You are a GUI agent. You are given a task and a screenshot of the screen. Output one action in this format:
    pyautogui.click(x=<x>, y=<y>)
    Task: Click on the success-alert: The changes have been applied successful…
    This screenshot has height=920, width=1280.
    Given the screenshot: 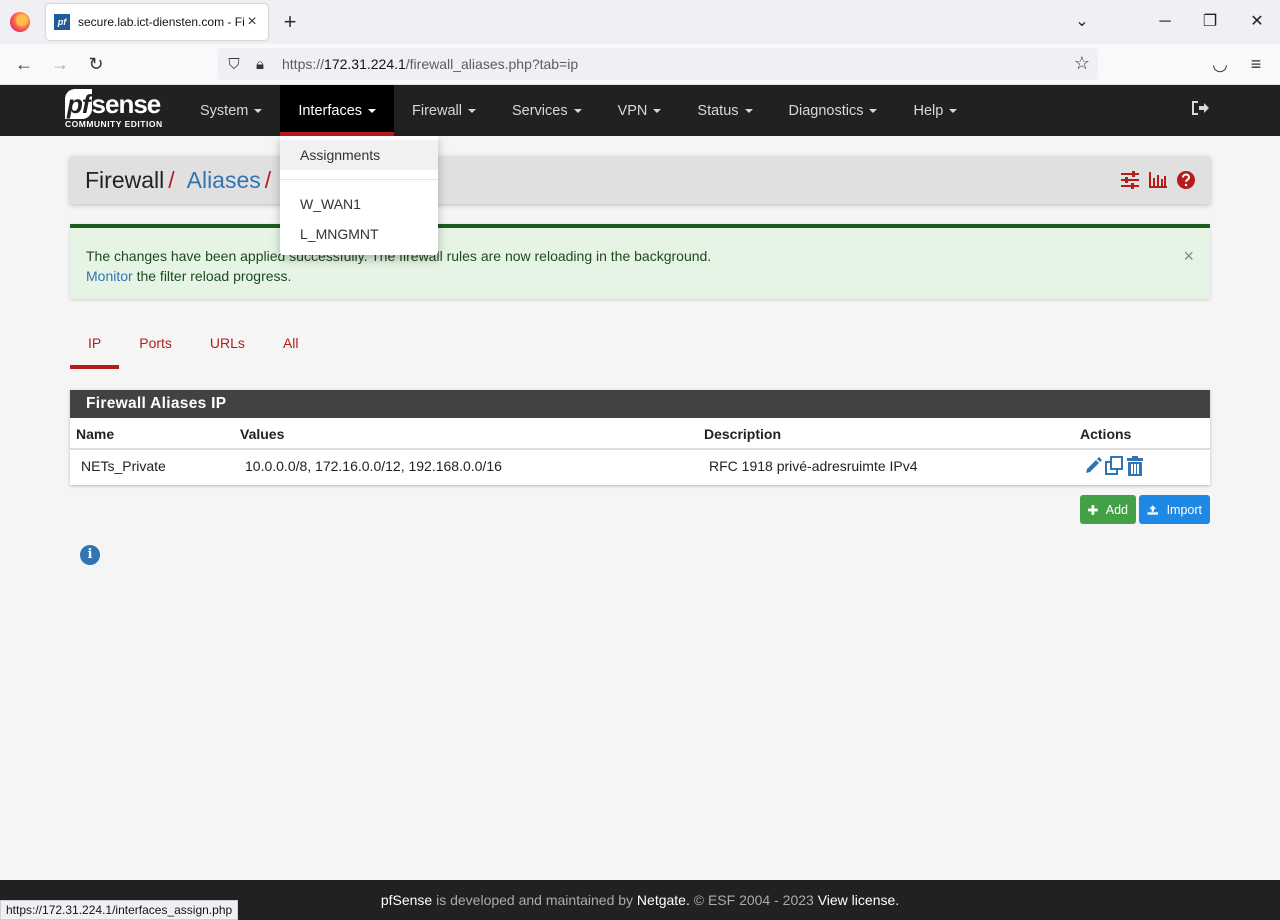 What is the action you would take?
    pyautogui.click(x=640, y=261)
    